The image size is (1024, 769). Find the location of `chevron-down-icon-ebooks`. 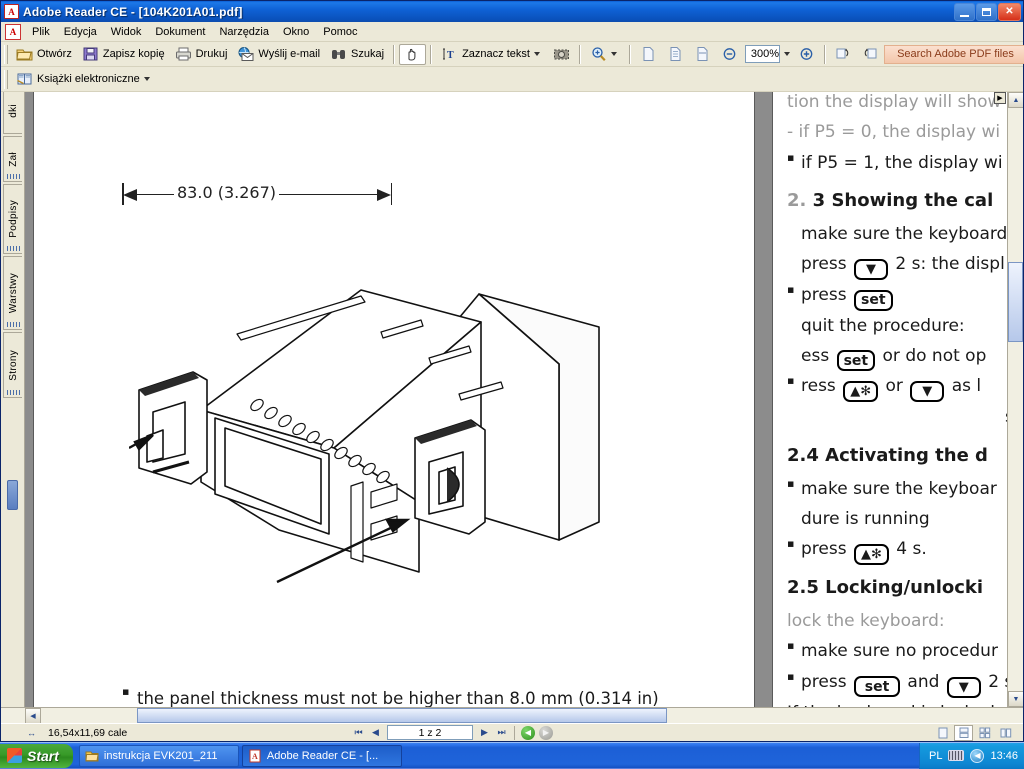

chevron-down-icon-ebooks is located at coordinates (147, 79).